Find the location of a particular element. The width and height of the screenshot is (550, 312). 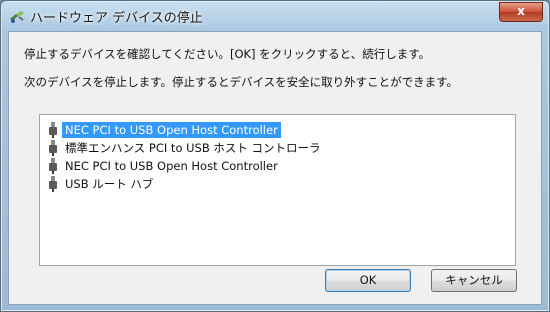

list-item: USB ルート ハブ is located at coordinates (102, 184).